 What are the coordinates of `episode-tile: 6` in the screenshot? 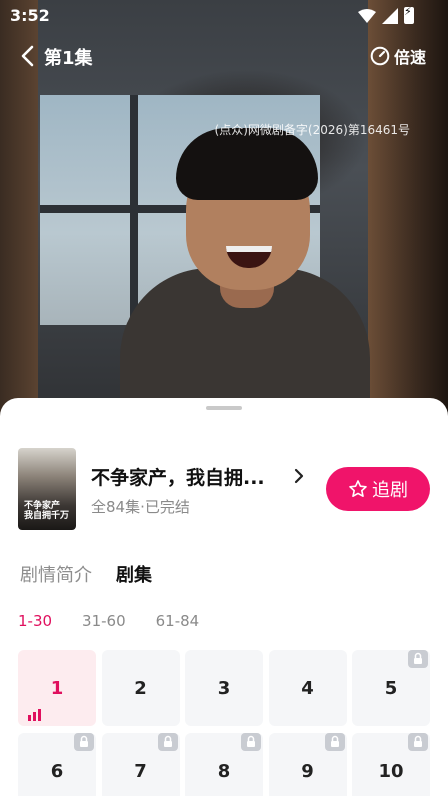 It's located at (57, 764).